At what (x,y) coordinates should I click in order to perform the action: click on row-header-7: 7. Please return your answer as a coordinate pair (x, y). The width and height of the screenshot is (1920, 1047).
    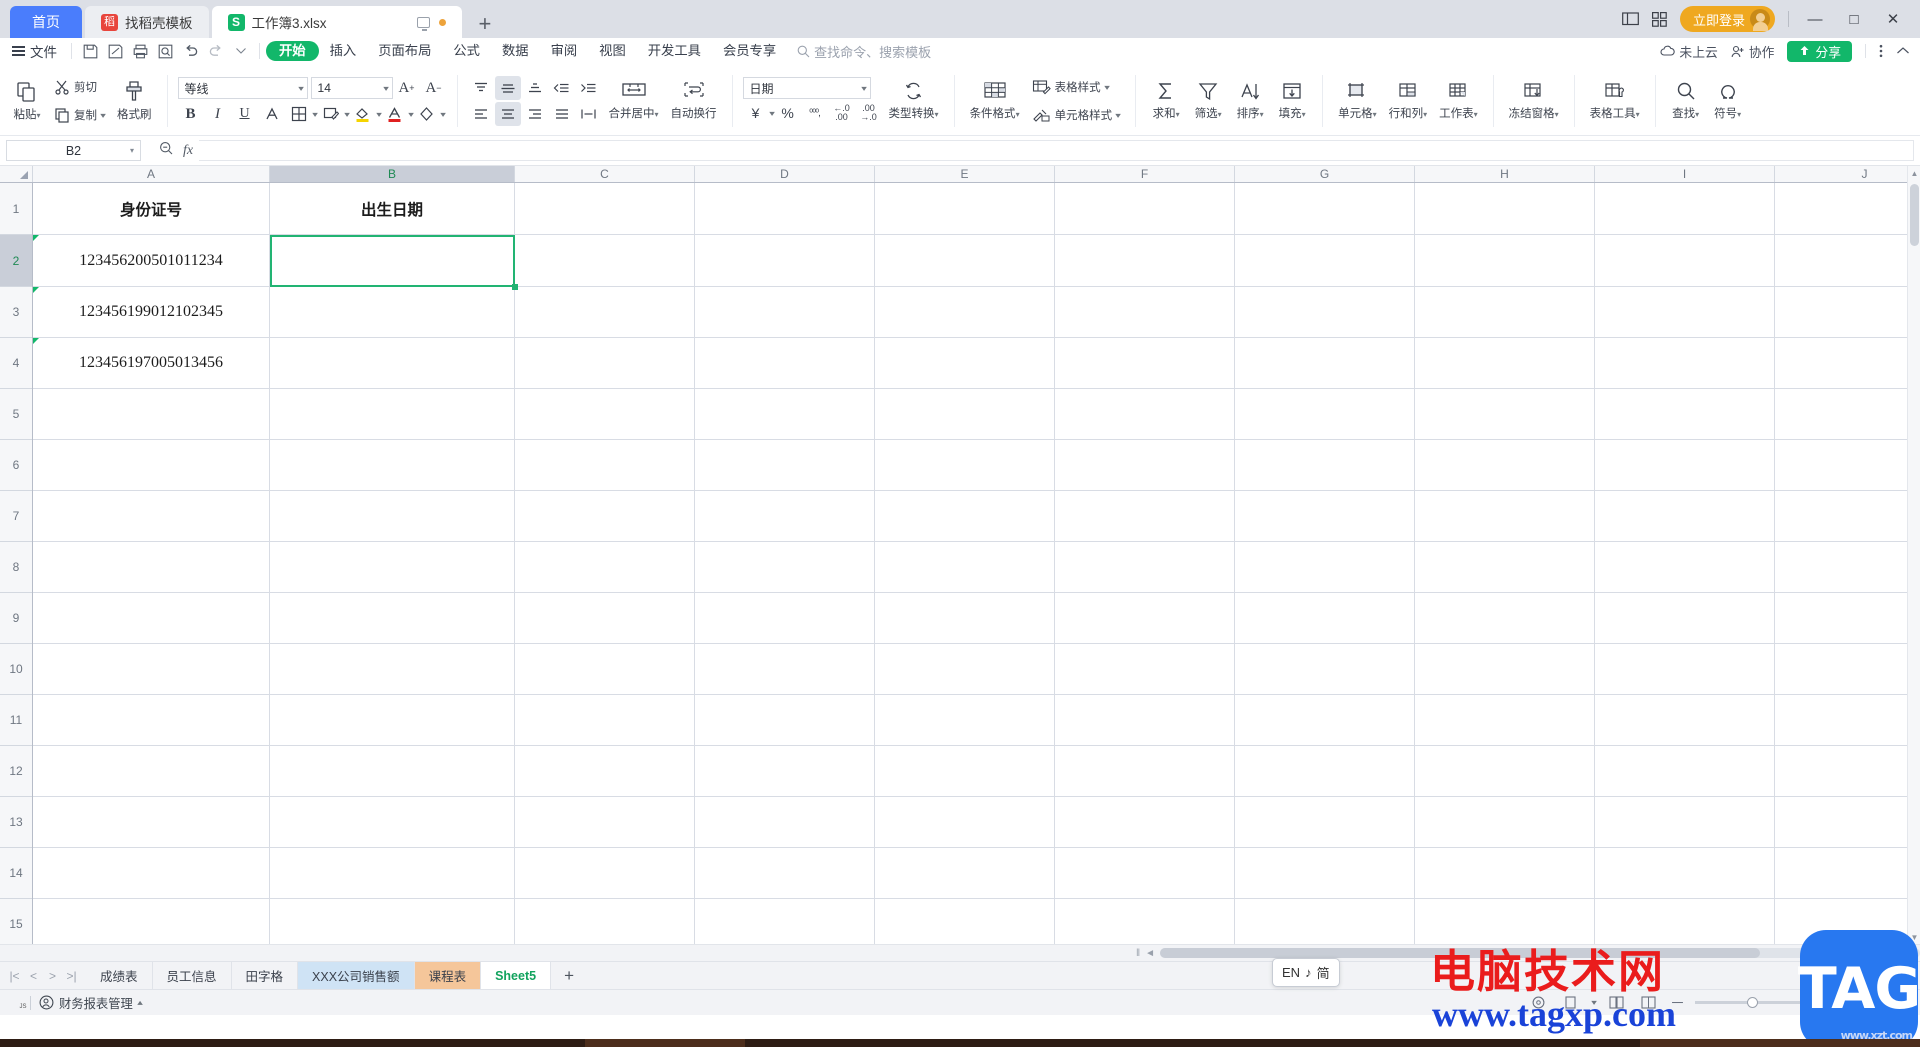
    Looking at the image, I should click on (16, 516).